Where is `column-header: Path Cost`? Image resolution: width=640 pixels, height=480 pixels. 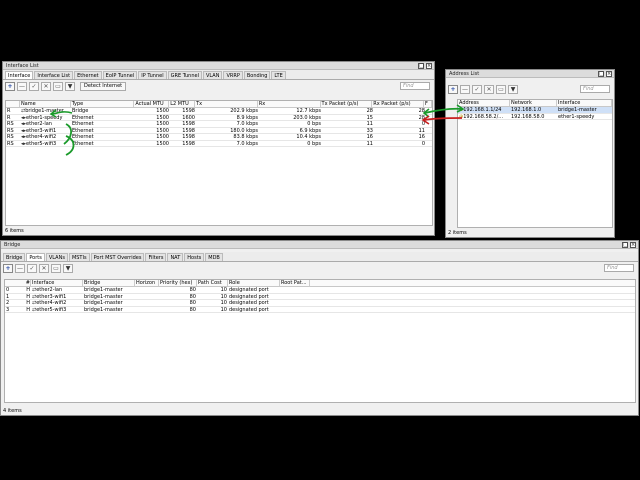 column-header: Path Cost is located at coordinates (212, 283).